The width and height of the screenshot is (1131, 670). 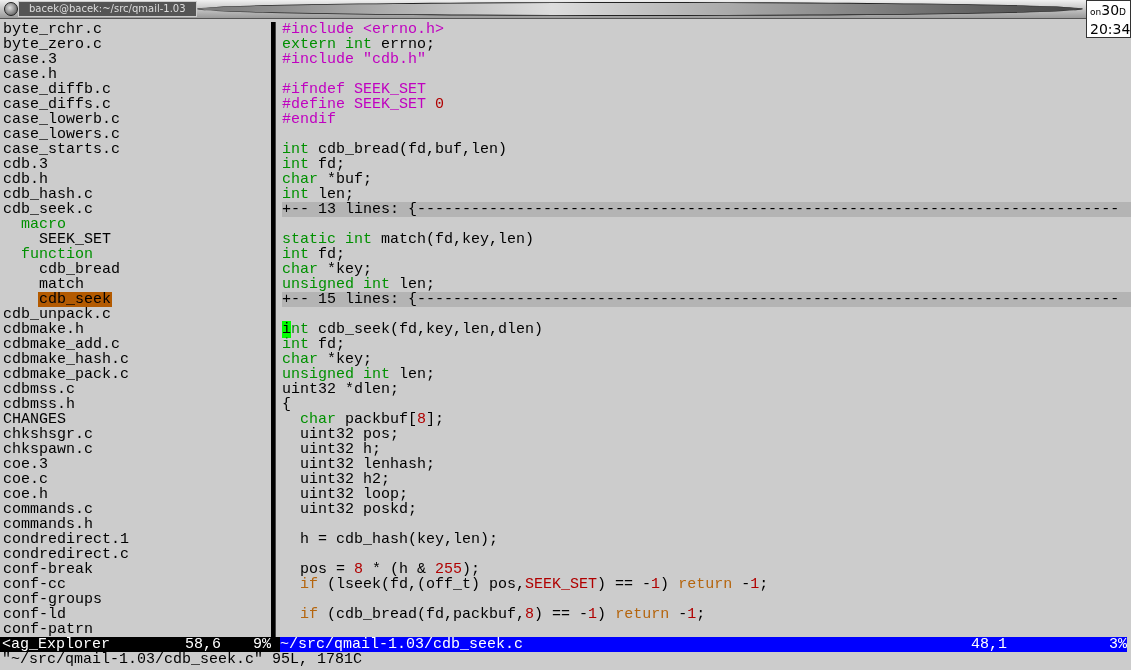 What do you see at coordinates (48, 209) in the screenshot?
I see `tree-item: cdb_seek.c` at bounding box center [48, 209].